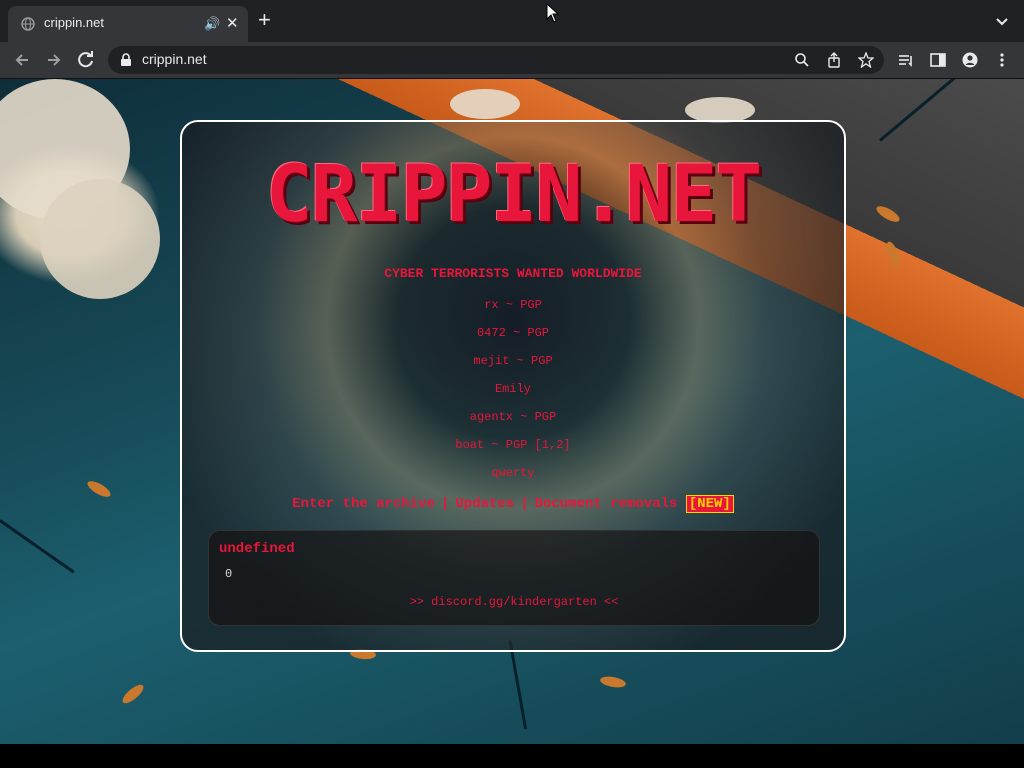 This screenshot has width=1024, height=768. What do you see at coordinates (229, 574) in the screenshot?
I see `chat-value: 0` at bounding box center [229, 574].